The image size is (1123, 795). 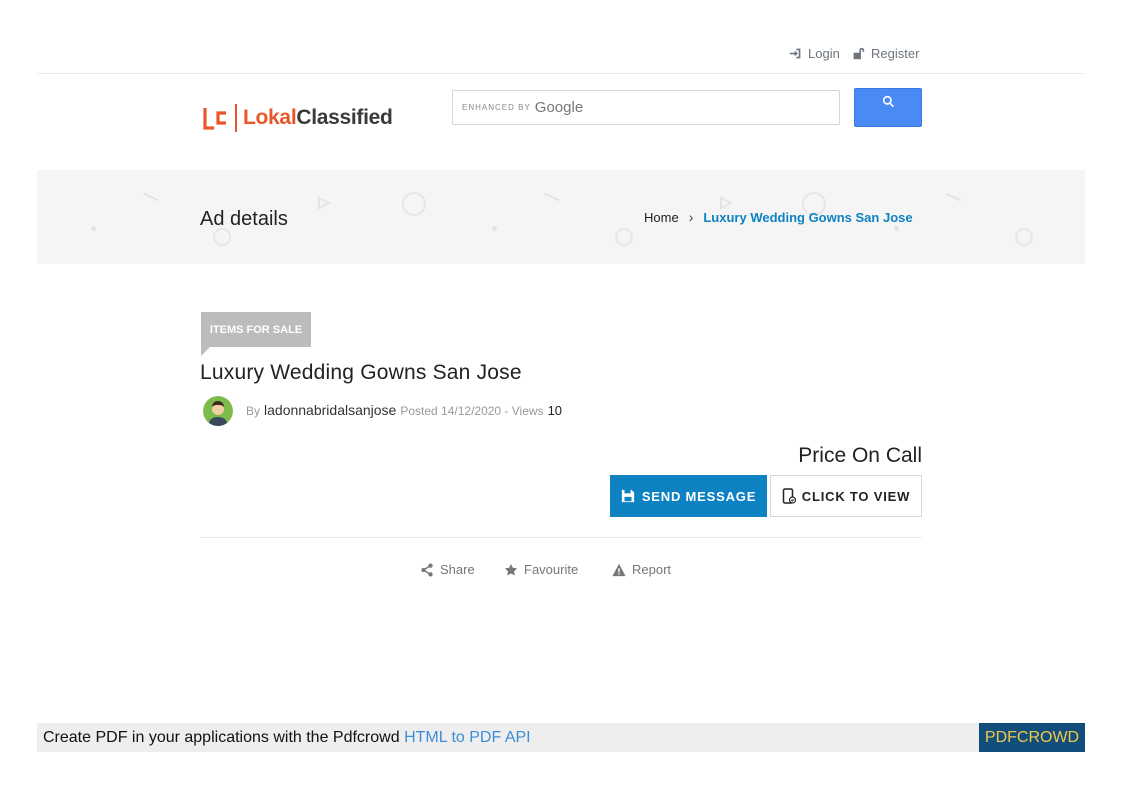 I want to click on breadcrumb-banner, so click(x=561, y=217).